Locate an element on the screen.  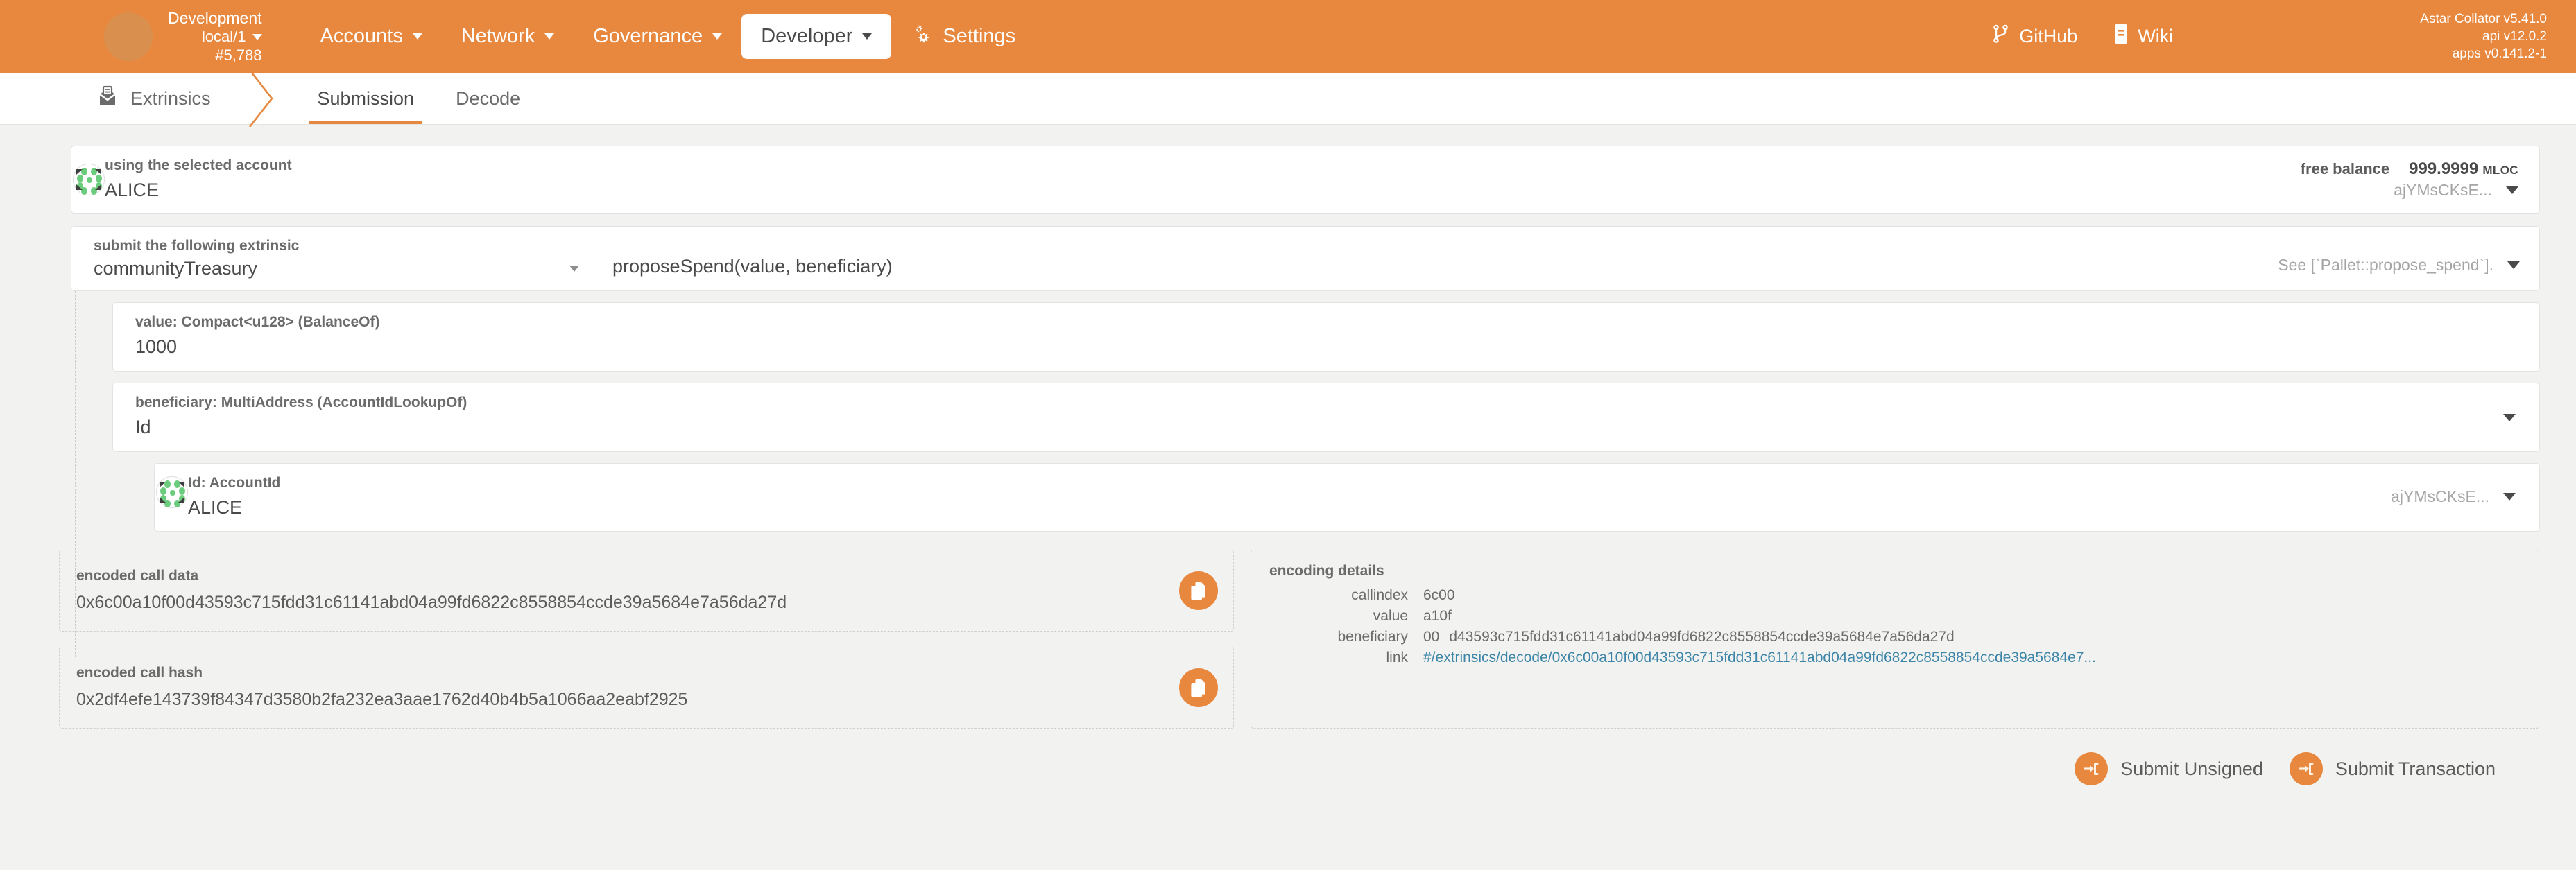
wiki-link: Wiki is located at coordinates (2143, 36).